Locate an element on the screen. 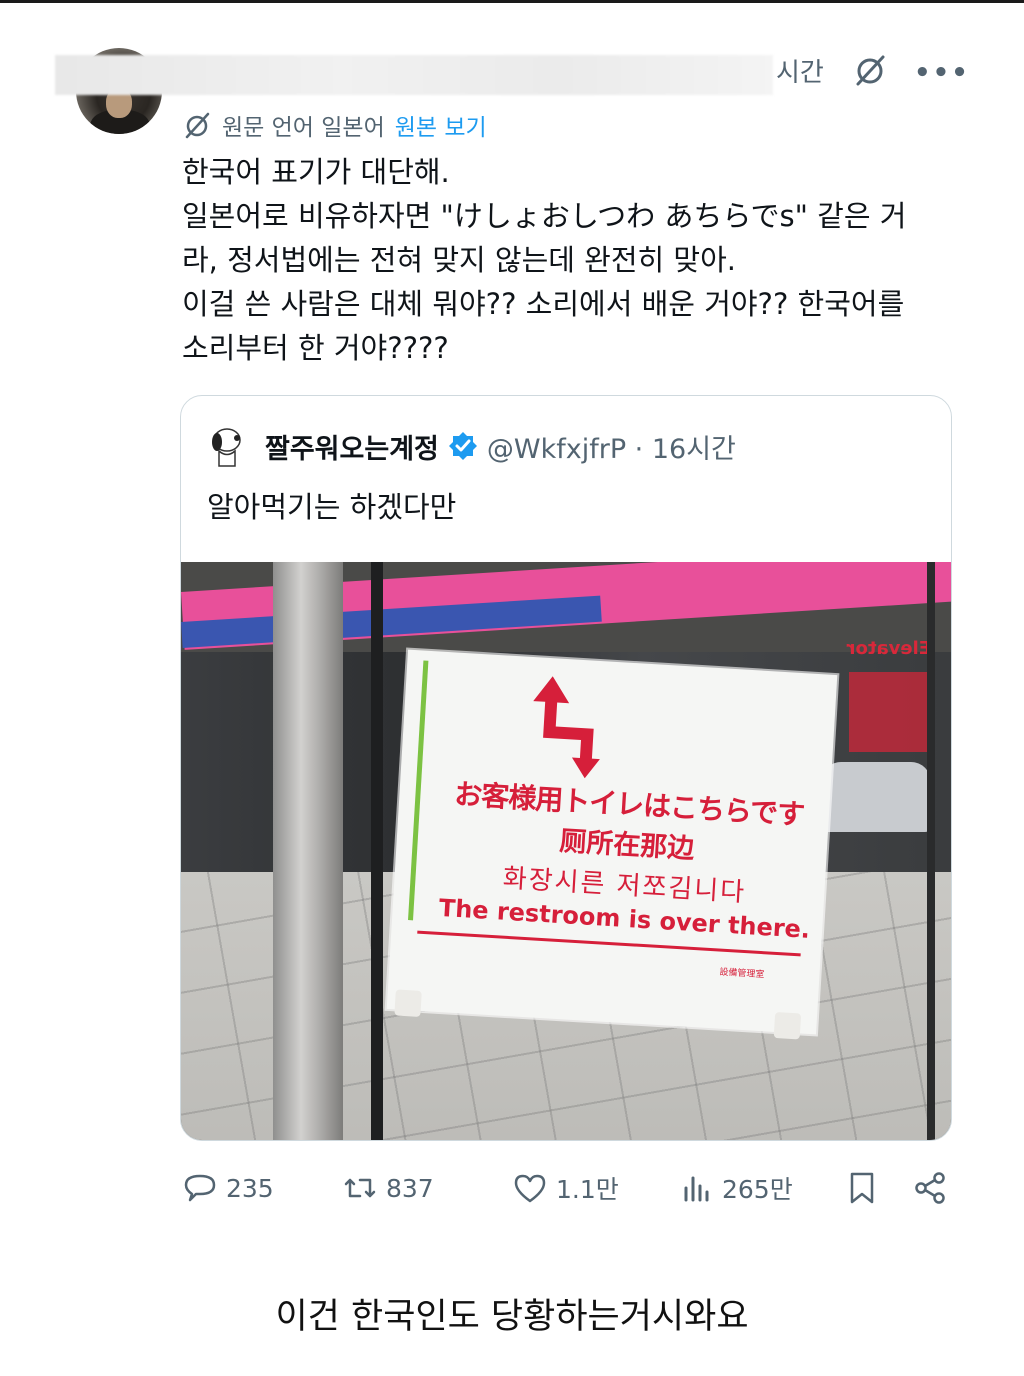  share-button is located at coordinates (930, 1188).